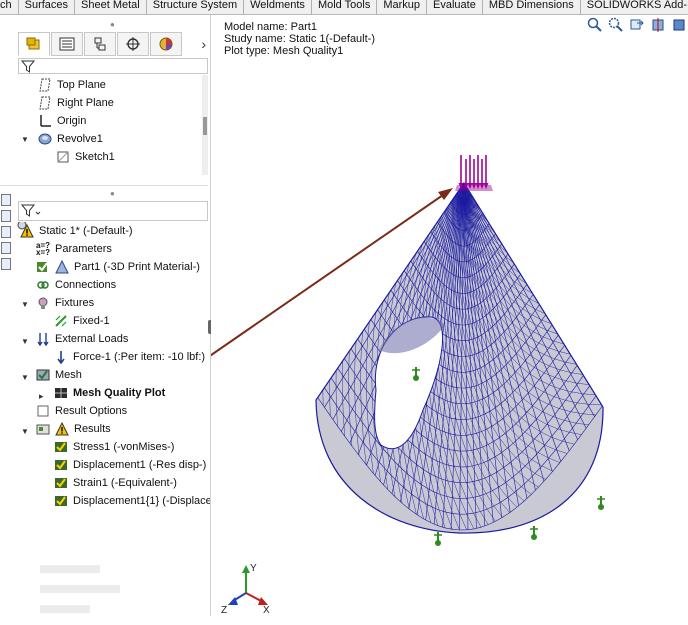  Describe the element at coordinates (91, 411) in the screenshot. I see `tree-item-label: Result Options` at that location.